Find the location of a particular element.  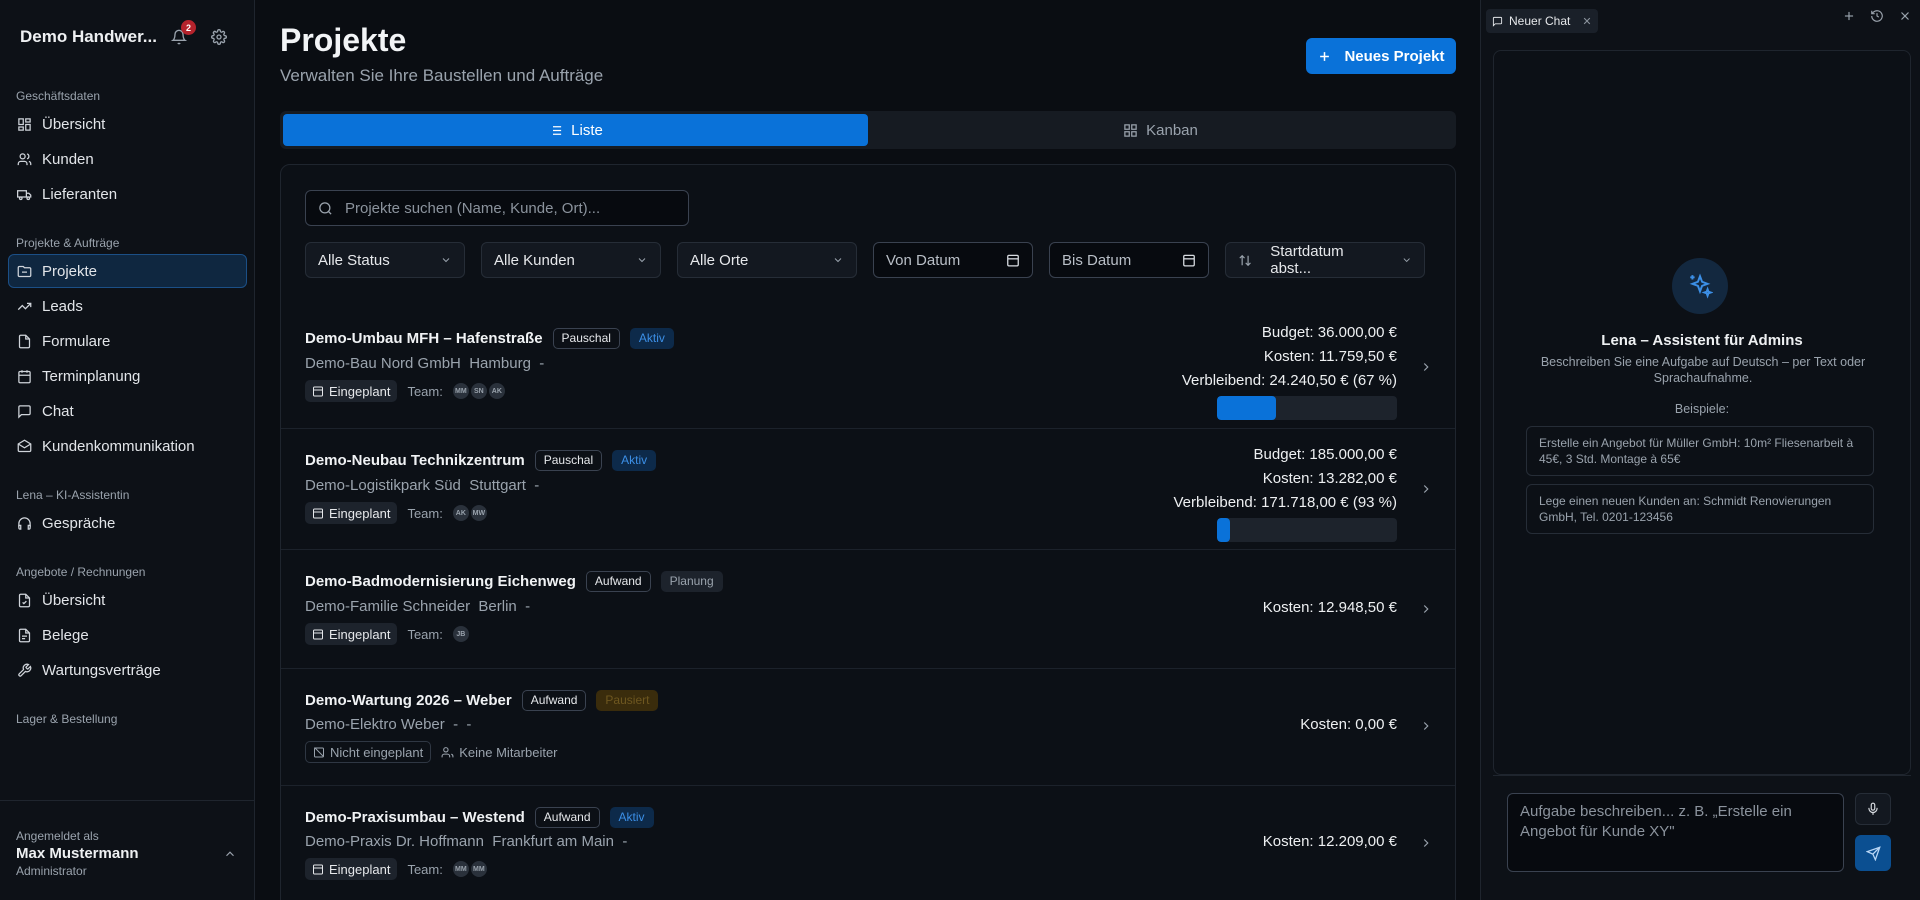

sidebar-item-angebote-uebersicht: Übersicht is located at coordinates (127, 600).